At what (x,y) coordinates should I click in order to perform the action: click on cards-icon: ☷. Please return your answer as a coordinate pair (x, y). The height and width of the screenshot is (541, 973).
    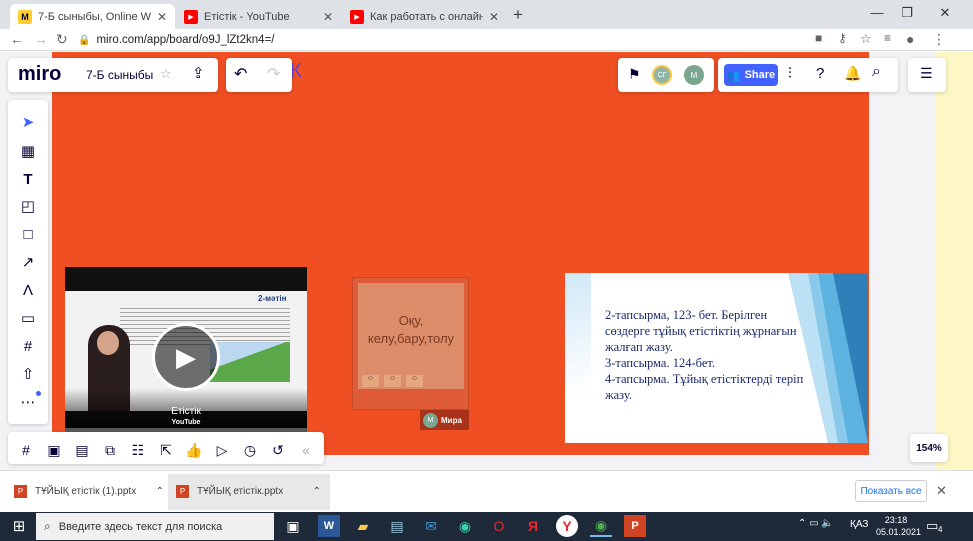
    Looking at the image, I should click on (138, 450).